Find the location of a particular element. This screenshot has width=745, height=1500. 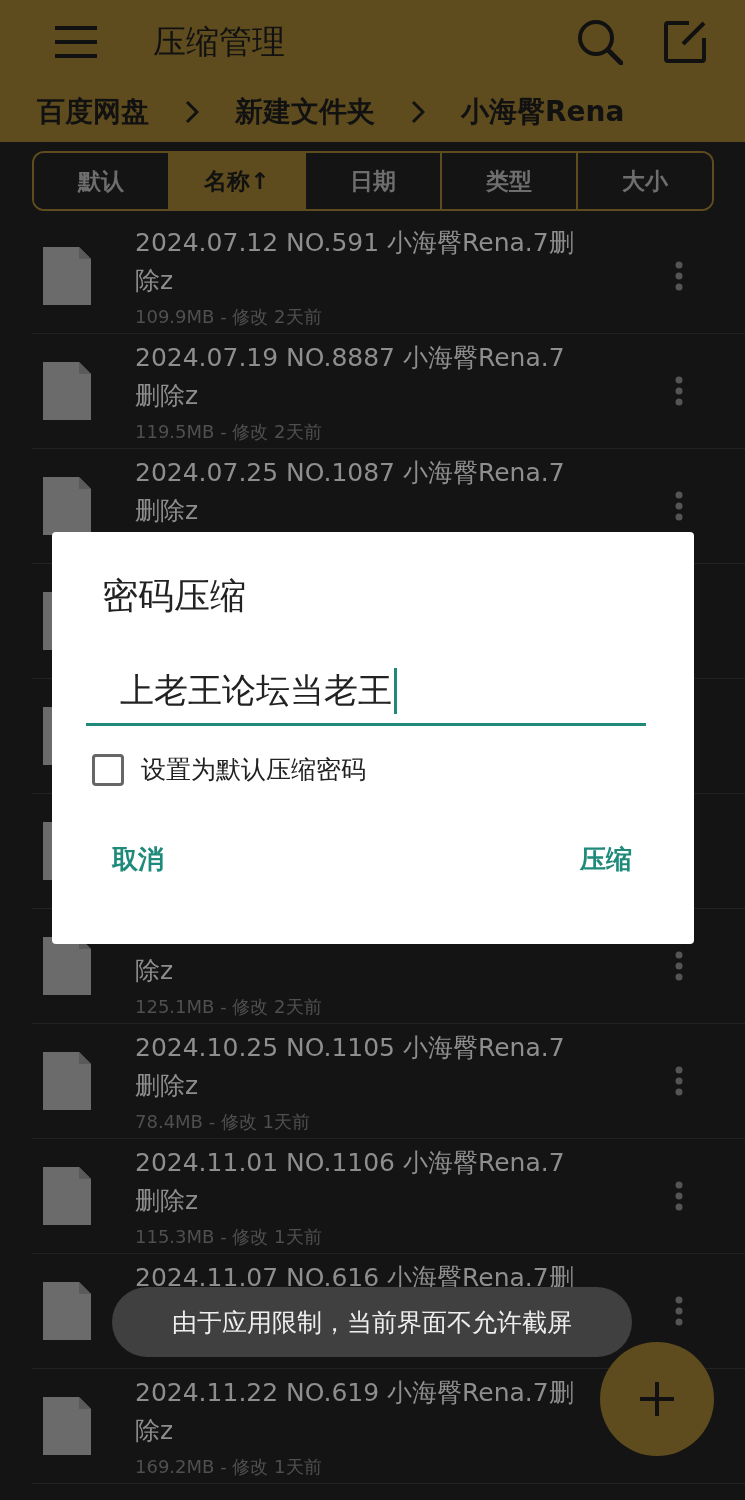

checkbox-label: 设置为默认压缩密码 is located at coordinates (253, 770).